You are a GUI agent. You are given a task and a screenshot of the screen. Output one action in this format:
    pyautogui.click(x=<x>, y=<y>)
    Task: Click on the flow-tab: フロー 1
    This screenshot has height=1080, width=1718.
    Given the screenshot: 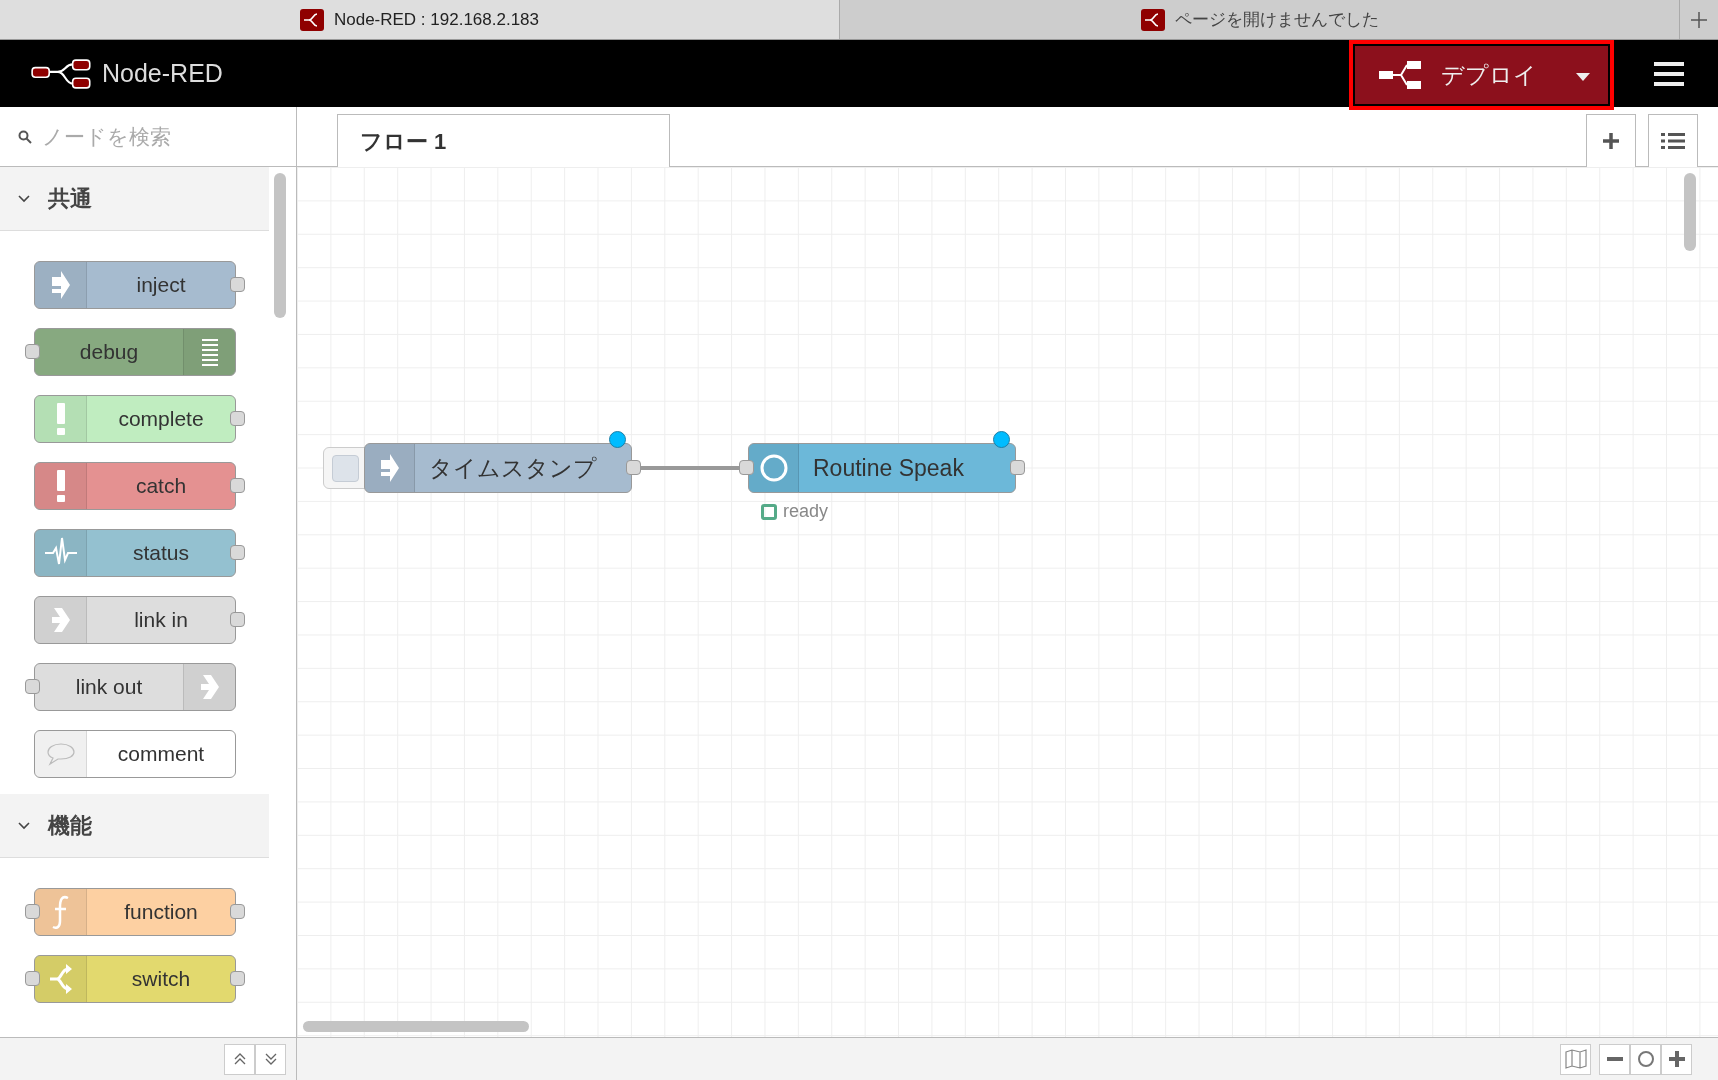 What is the action you would take?
    pyautogui.click(x=503, y=140)
    